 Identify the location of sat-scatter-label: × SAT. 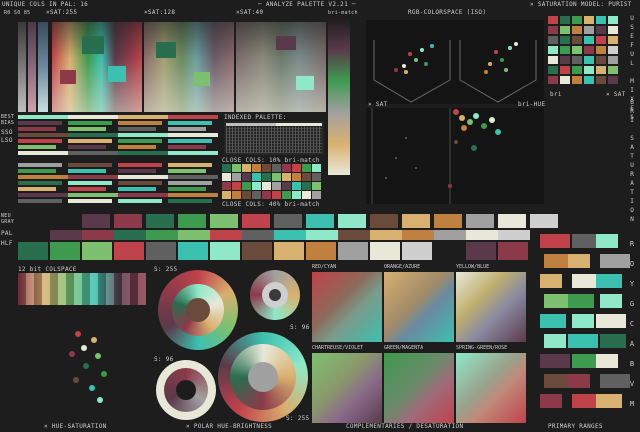
(378, 104).